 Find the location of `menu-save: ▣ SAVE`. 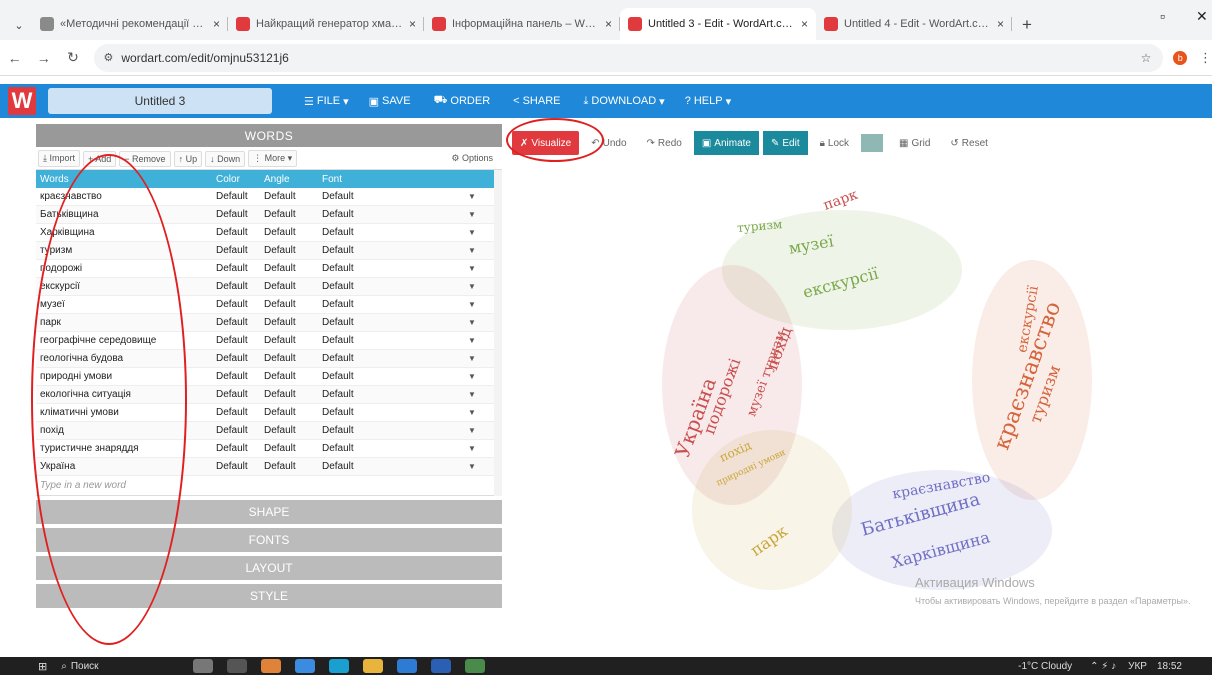

menu-save: ▣ SAVE is located at coordinates (391, 101).